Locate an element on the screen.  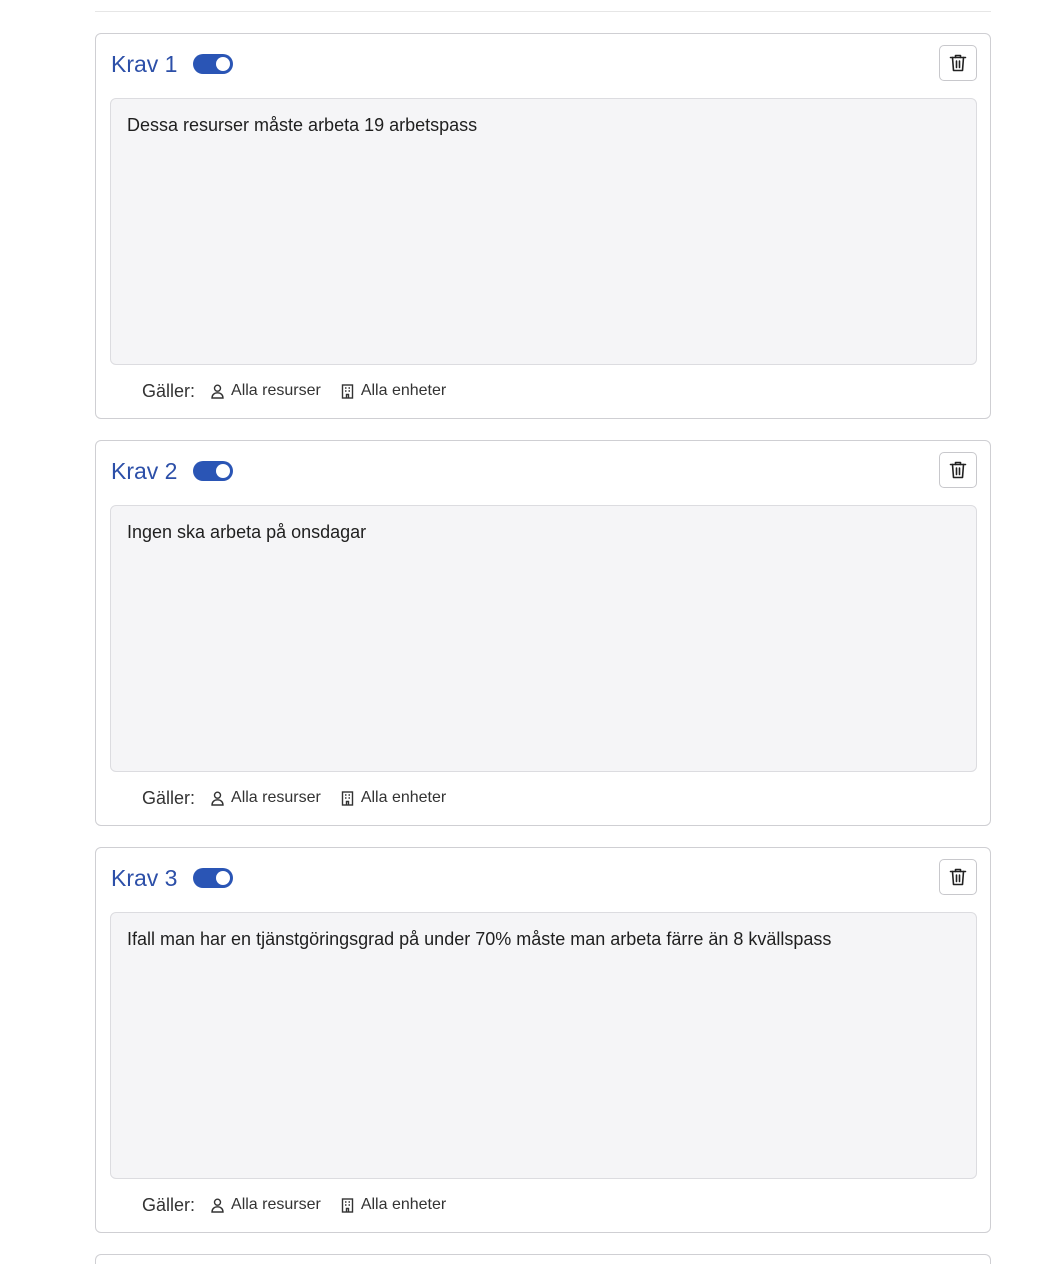
next-requirement-card-edge is located at coordinates (543, 1259).